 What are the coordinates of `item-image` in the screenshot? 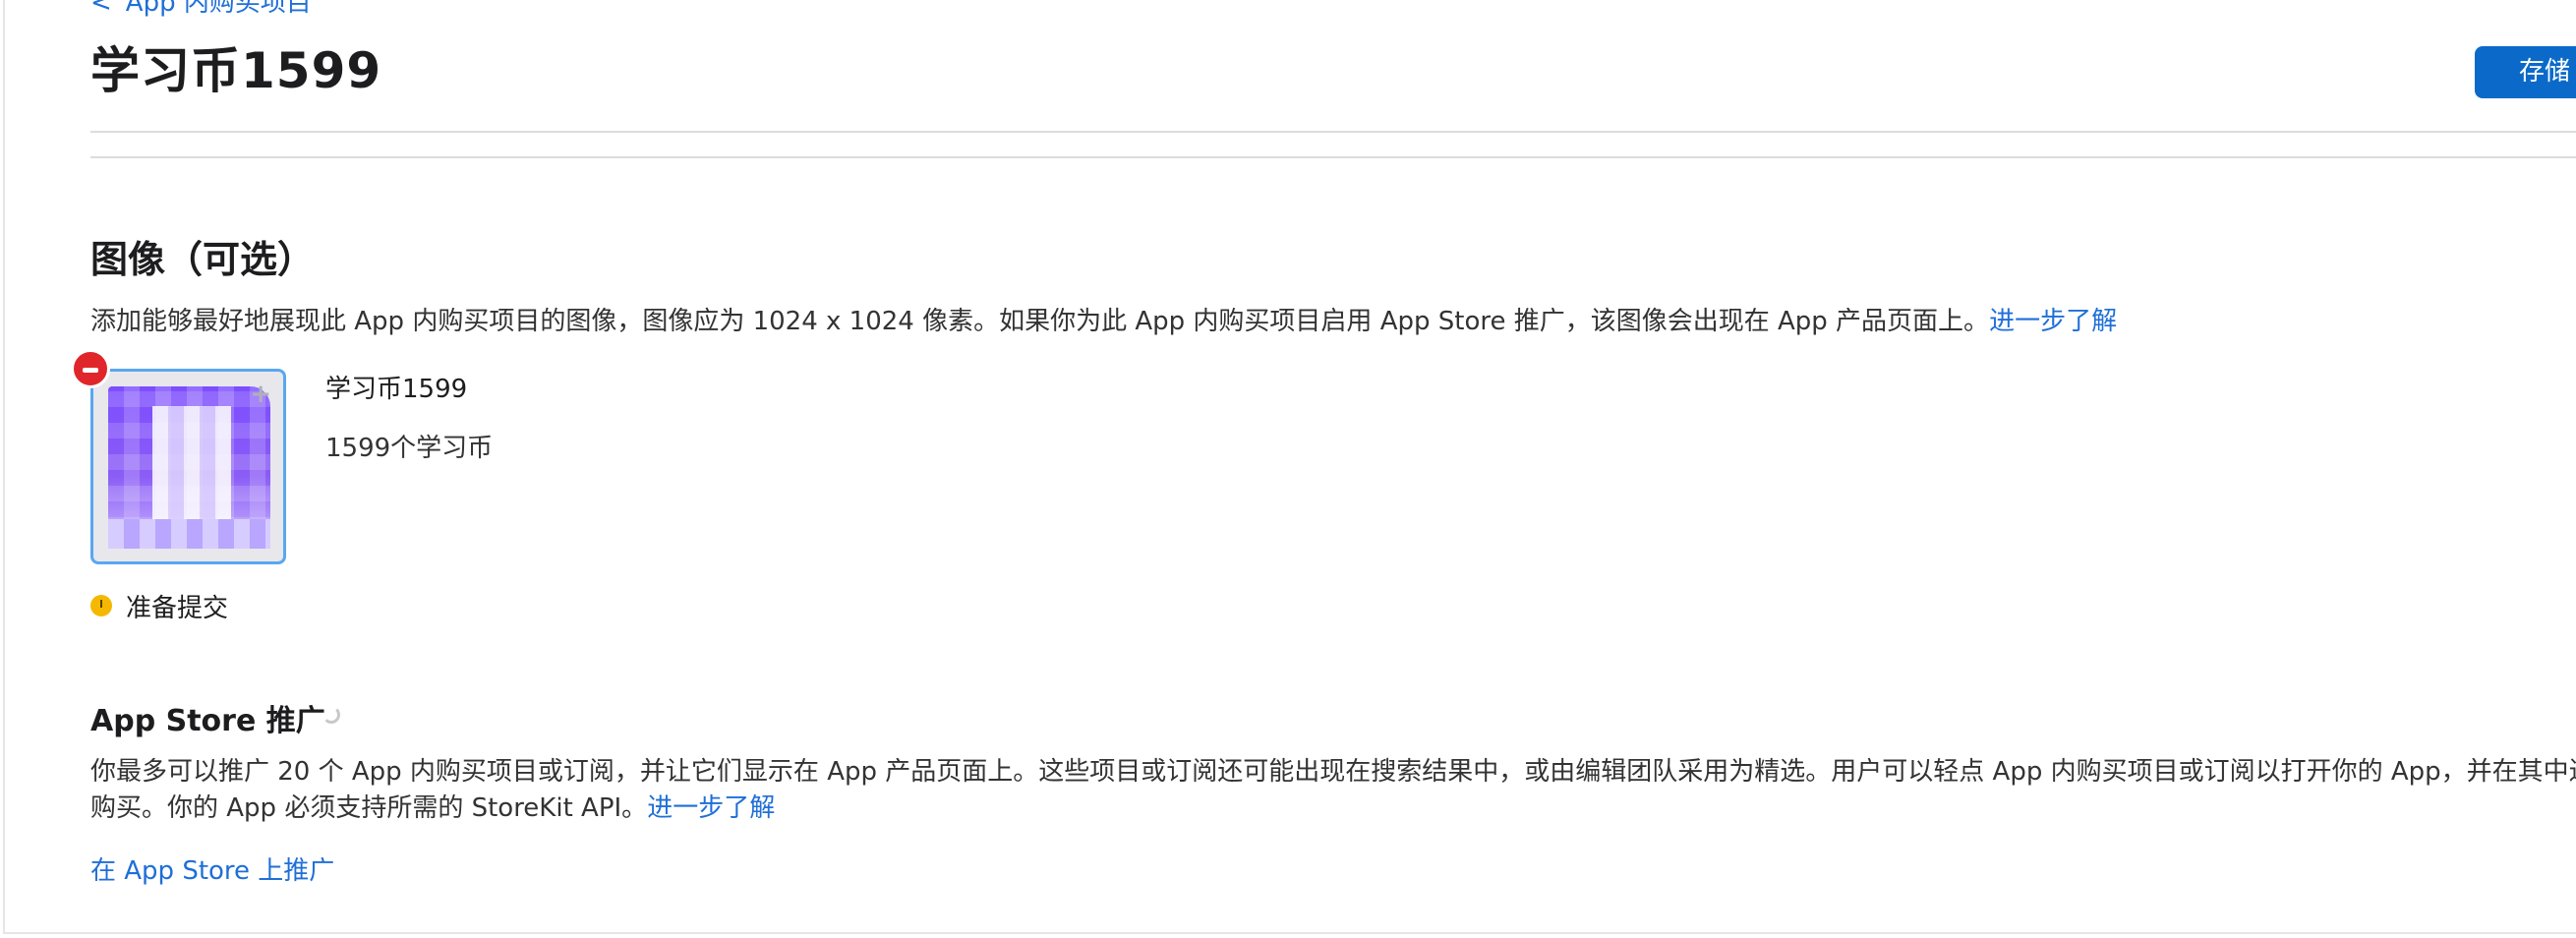 It's located at (189, 467).